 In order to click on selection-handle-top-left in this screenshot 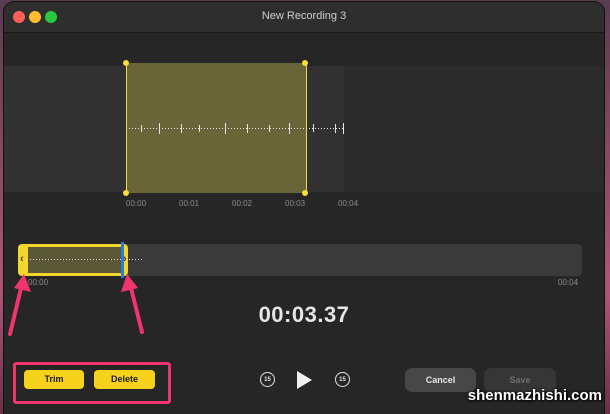, I will do `click(126, 63)`.